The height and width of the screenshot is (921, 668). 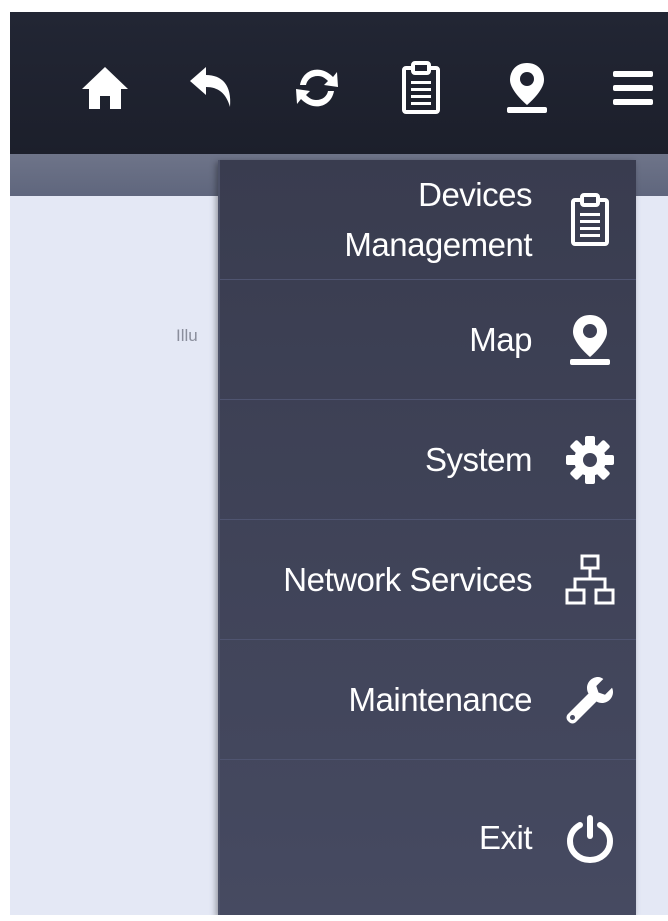 I want to click on menu-item-network-services: Network Services, so click(x=428, y=580).